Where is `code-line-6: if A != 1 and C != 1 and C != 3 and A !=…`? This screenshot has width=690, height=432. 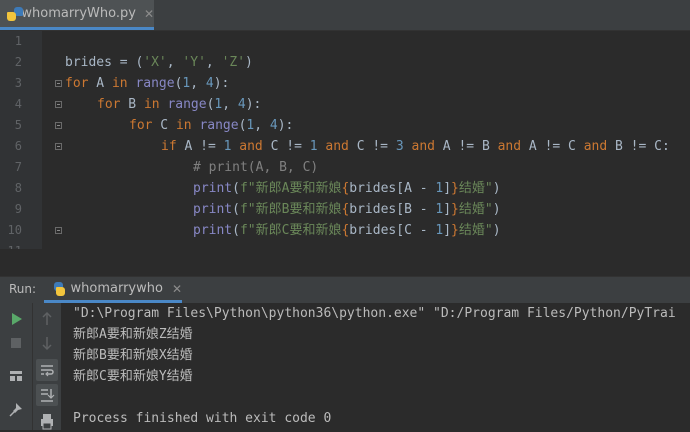 code-line-6: if A != 1 and C != 1 and C != 3 and A !=… is located at coordinates (415, 146).